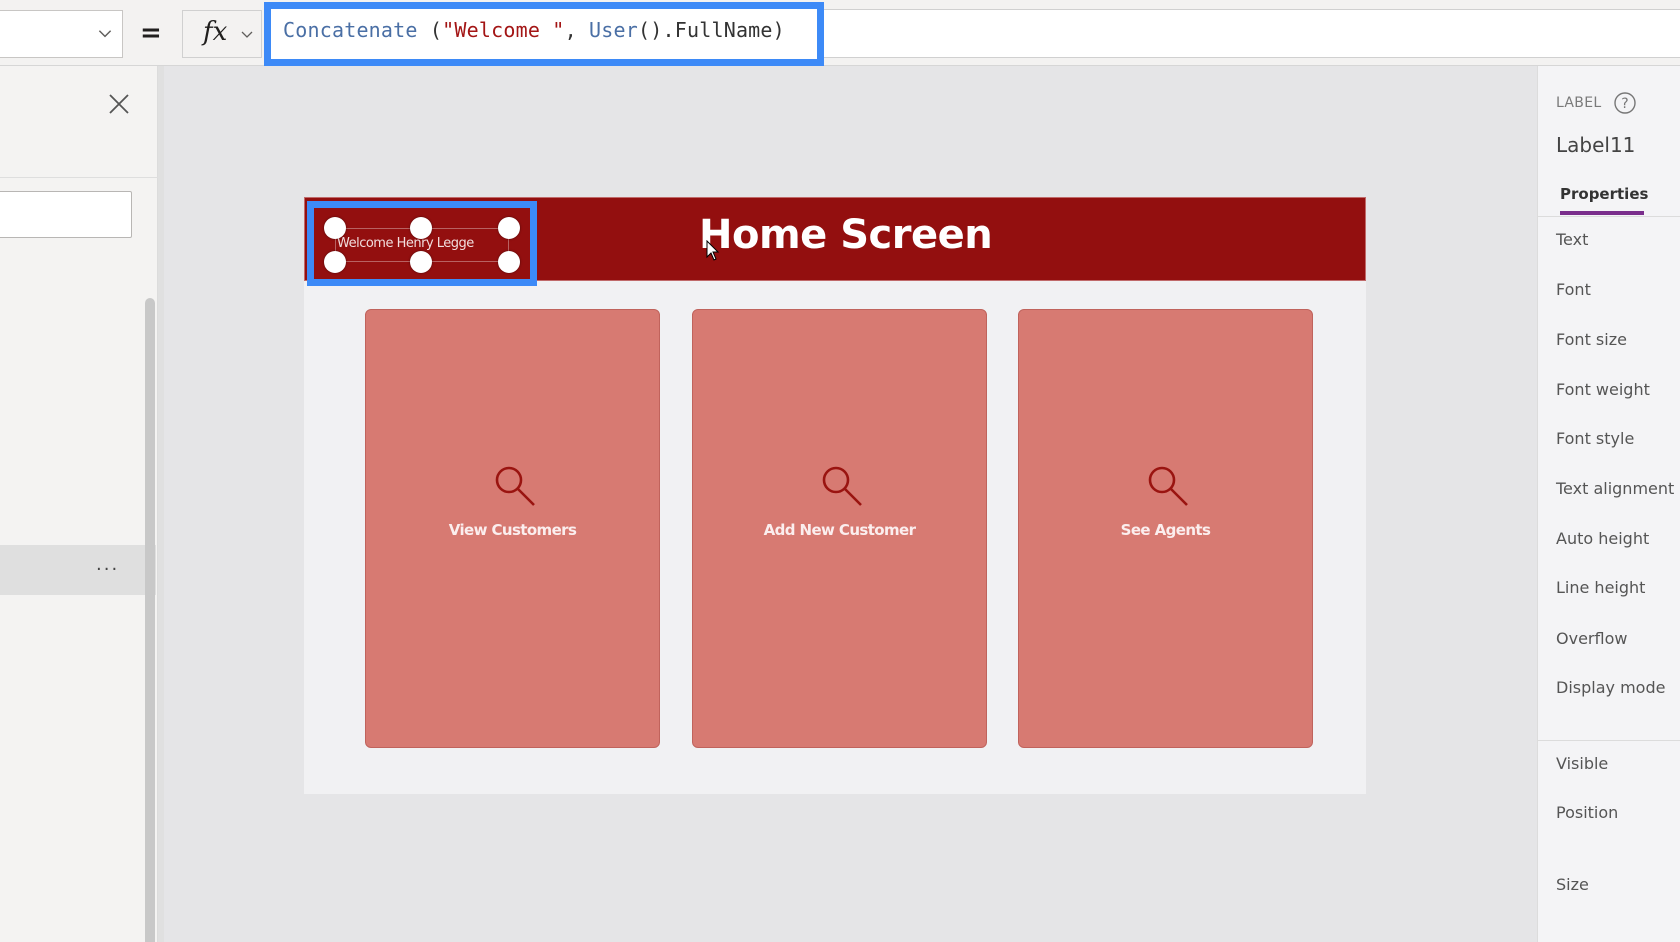 This screenshot has height=942, width=1680. Describe the element at coordinates (1595, 438) in the screenshot. I see `property-font-style: Font style` at that location.